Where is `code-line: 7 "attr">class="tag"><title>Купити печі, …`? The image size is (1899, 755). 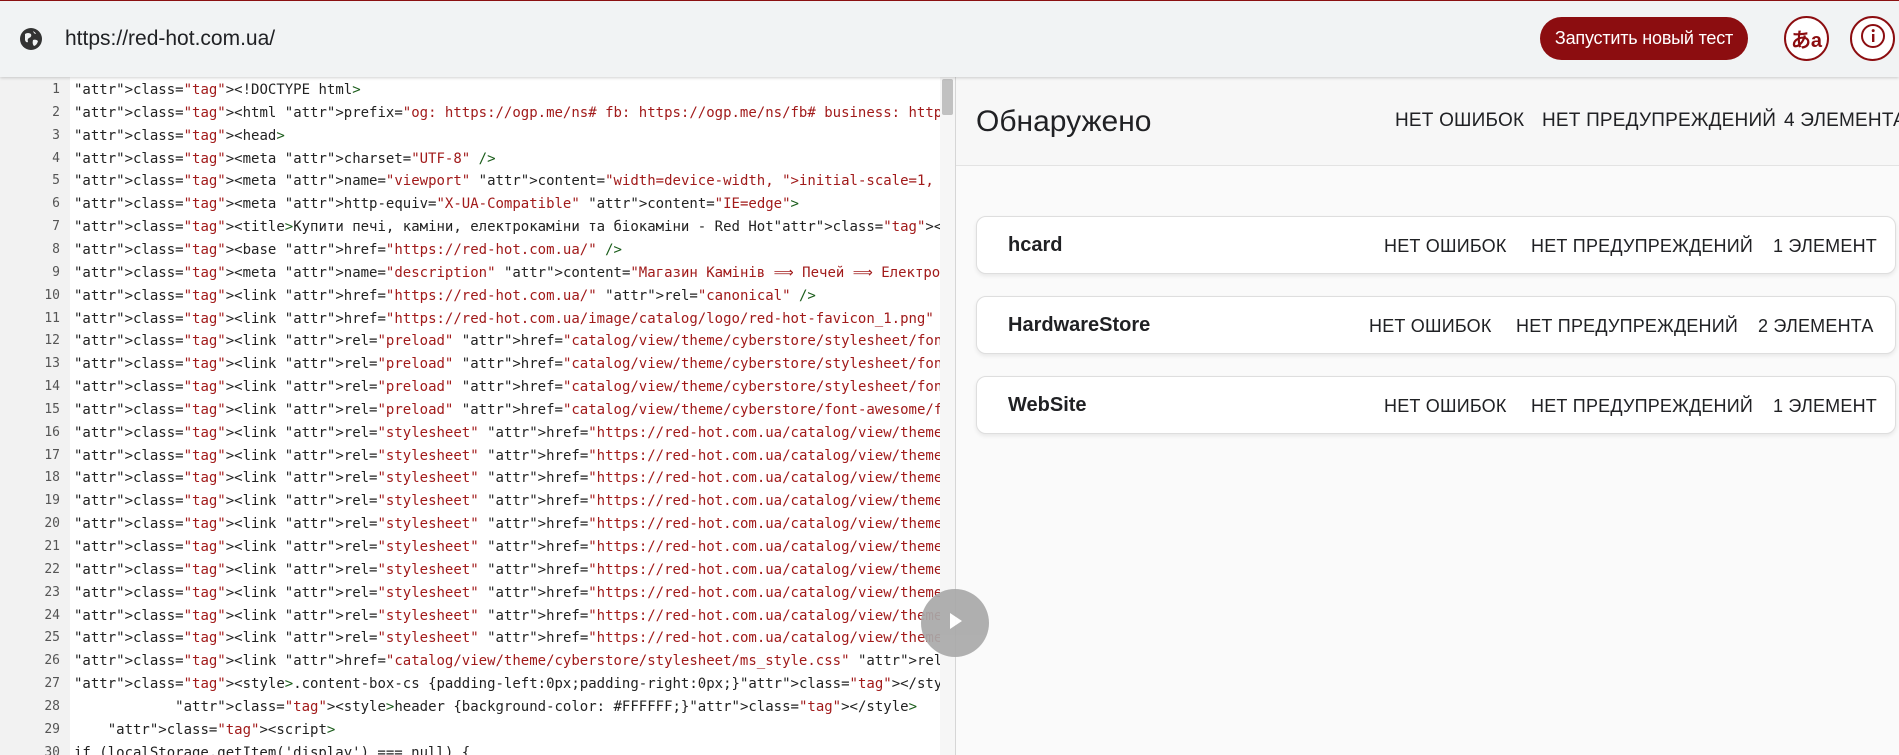
code-line: 7 "attr">class="tag"><title>Купити печі, … is located at coordinates (477, 227).